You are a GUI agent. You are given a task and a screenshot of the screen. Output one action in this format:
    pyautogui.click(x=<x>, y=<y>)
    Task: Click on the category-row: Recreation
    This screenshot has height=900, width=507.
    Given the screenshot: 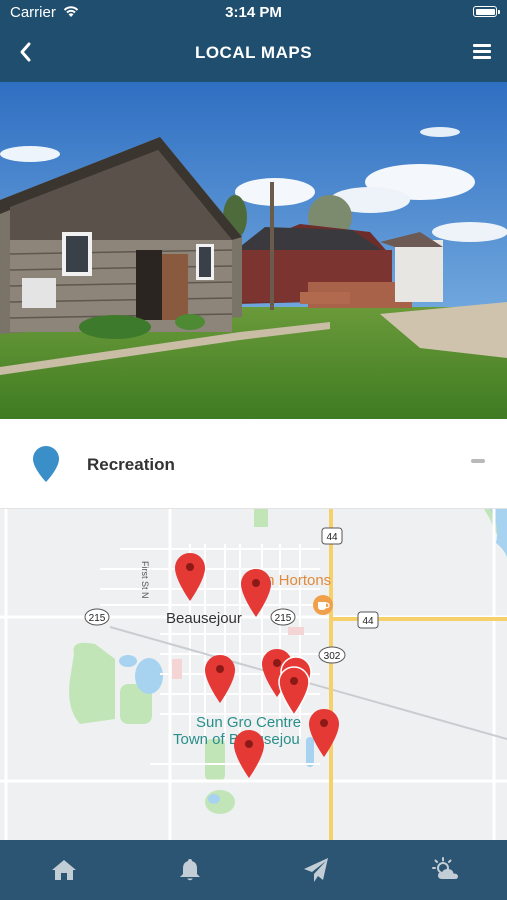 What is the action you would take?
    pyautogui.click(x=253, y=464)
    